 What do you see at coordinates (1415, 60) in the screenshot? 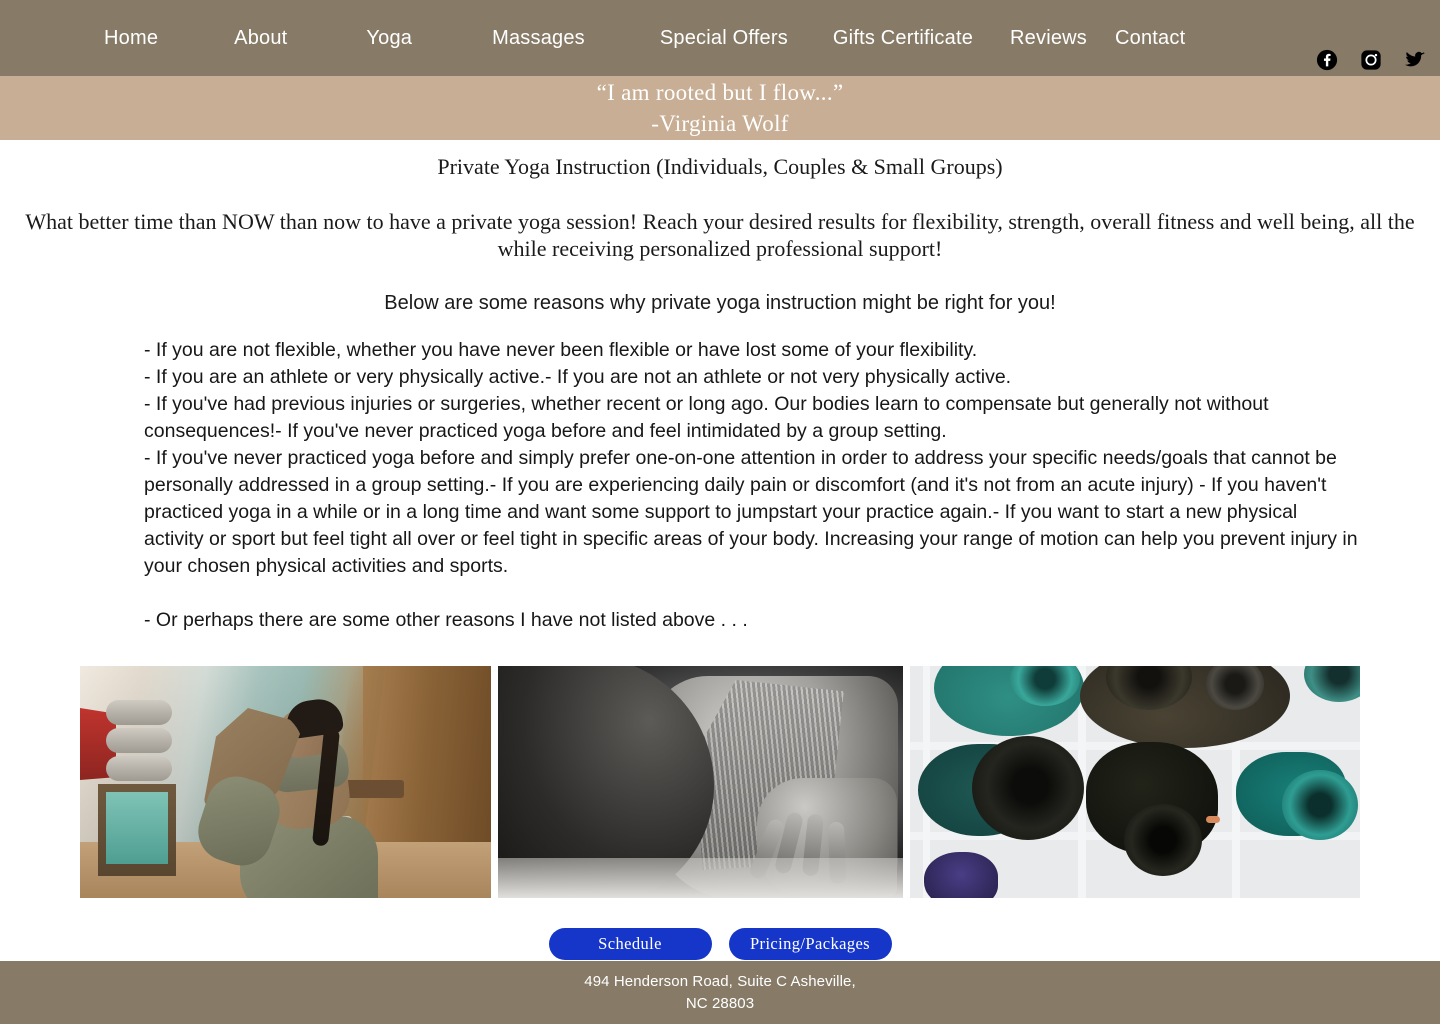
I see `twitter-icon` at bounding box center [1415, 60].